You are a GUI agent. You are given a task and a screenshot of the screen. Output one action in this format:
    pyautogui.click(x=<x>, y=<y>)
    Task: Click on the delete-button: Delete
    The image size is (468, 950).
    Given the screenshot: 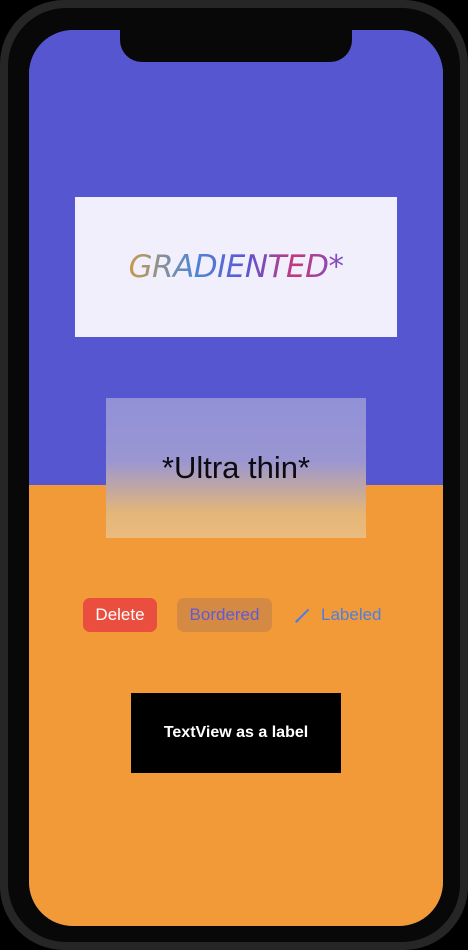 What is the action you would take?
    pyautogui.click(x=120, y=615)
    